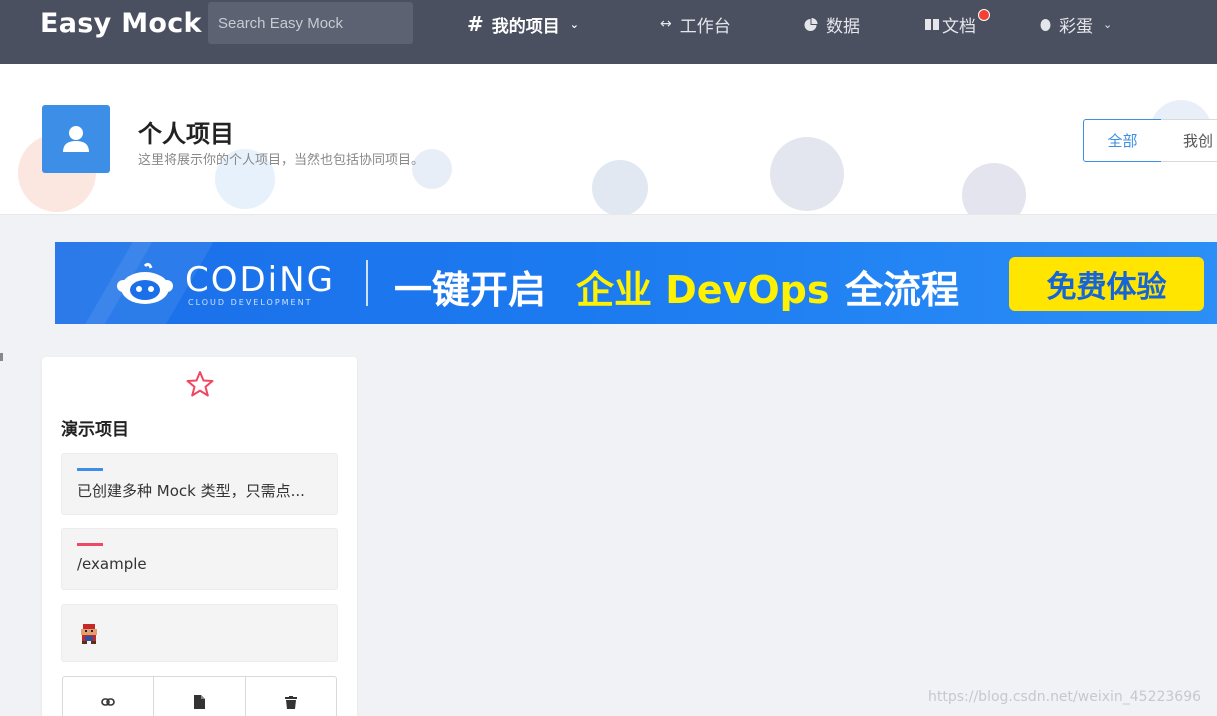  What do you see at coordinates (121, 23) in the screenshot?
I see `app-logo: Easy Mock` at bounding box center [121, 23].